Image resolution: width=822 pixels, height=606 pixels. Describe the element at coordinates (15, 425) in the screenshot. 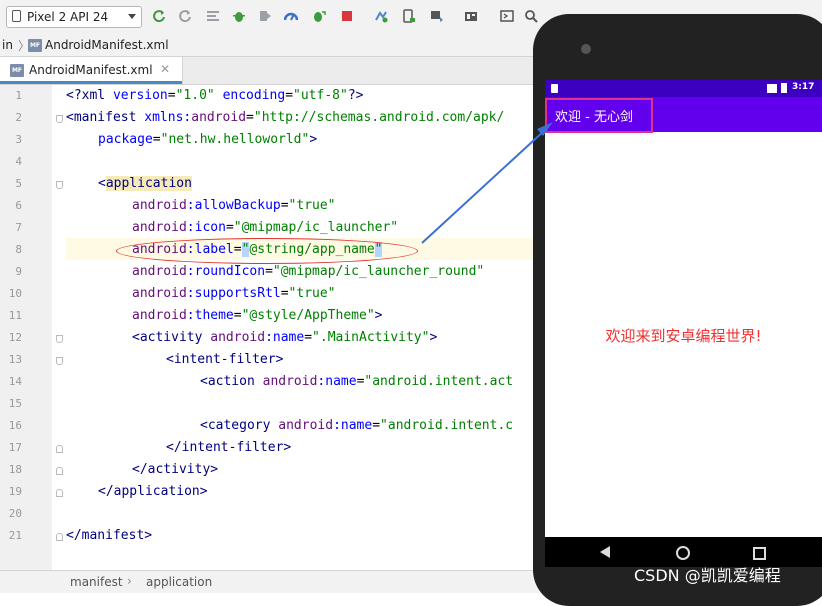

I see `line-number: 16` at that location.